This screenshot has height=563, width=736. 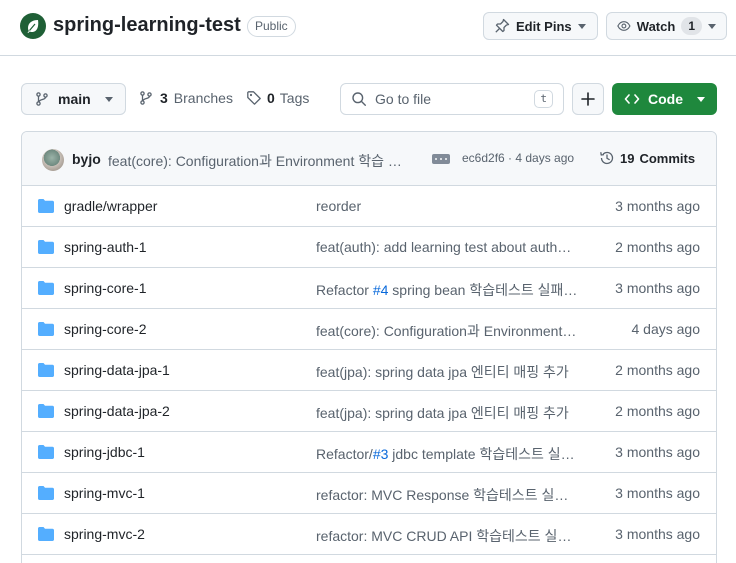 I want to click on branch-name: main, so click(x=74, y=99).